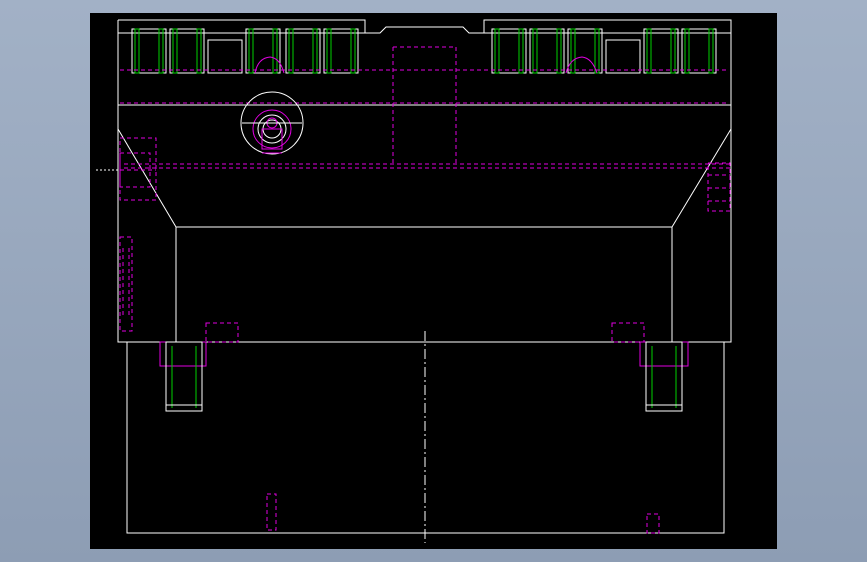 The height and width of the screenshot is (562, 867). Describe the element at coordinates (664, 376) in the screenshot. I see `bolt-right` at that location.